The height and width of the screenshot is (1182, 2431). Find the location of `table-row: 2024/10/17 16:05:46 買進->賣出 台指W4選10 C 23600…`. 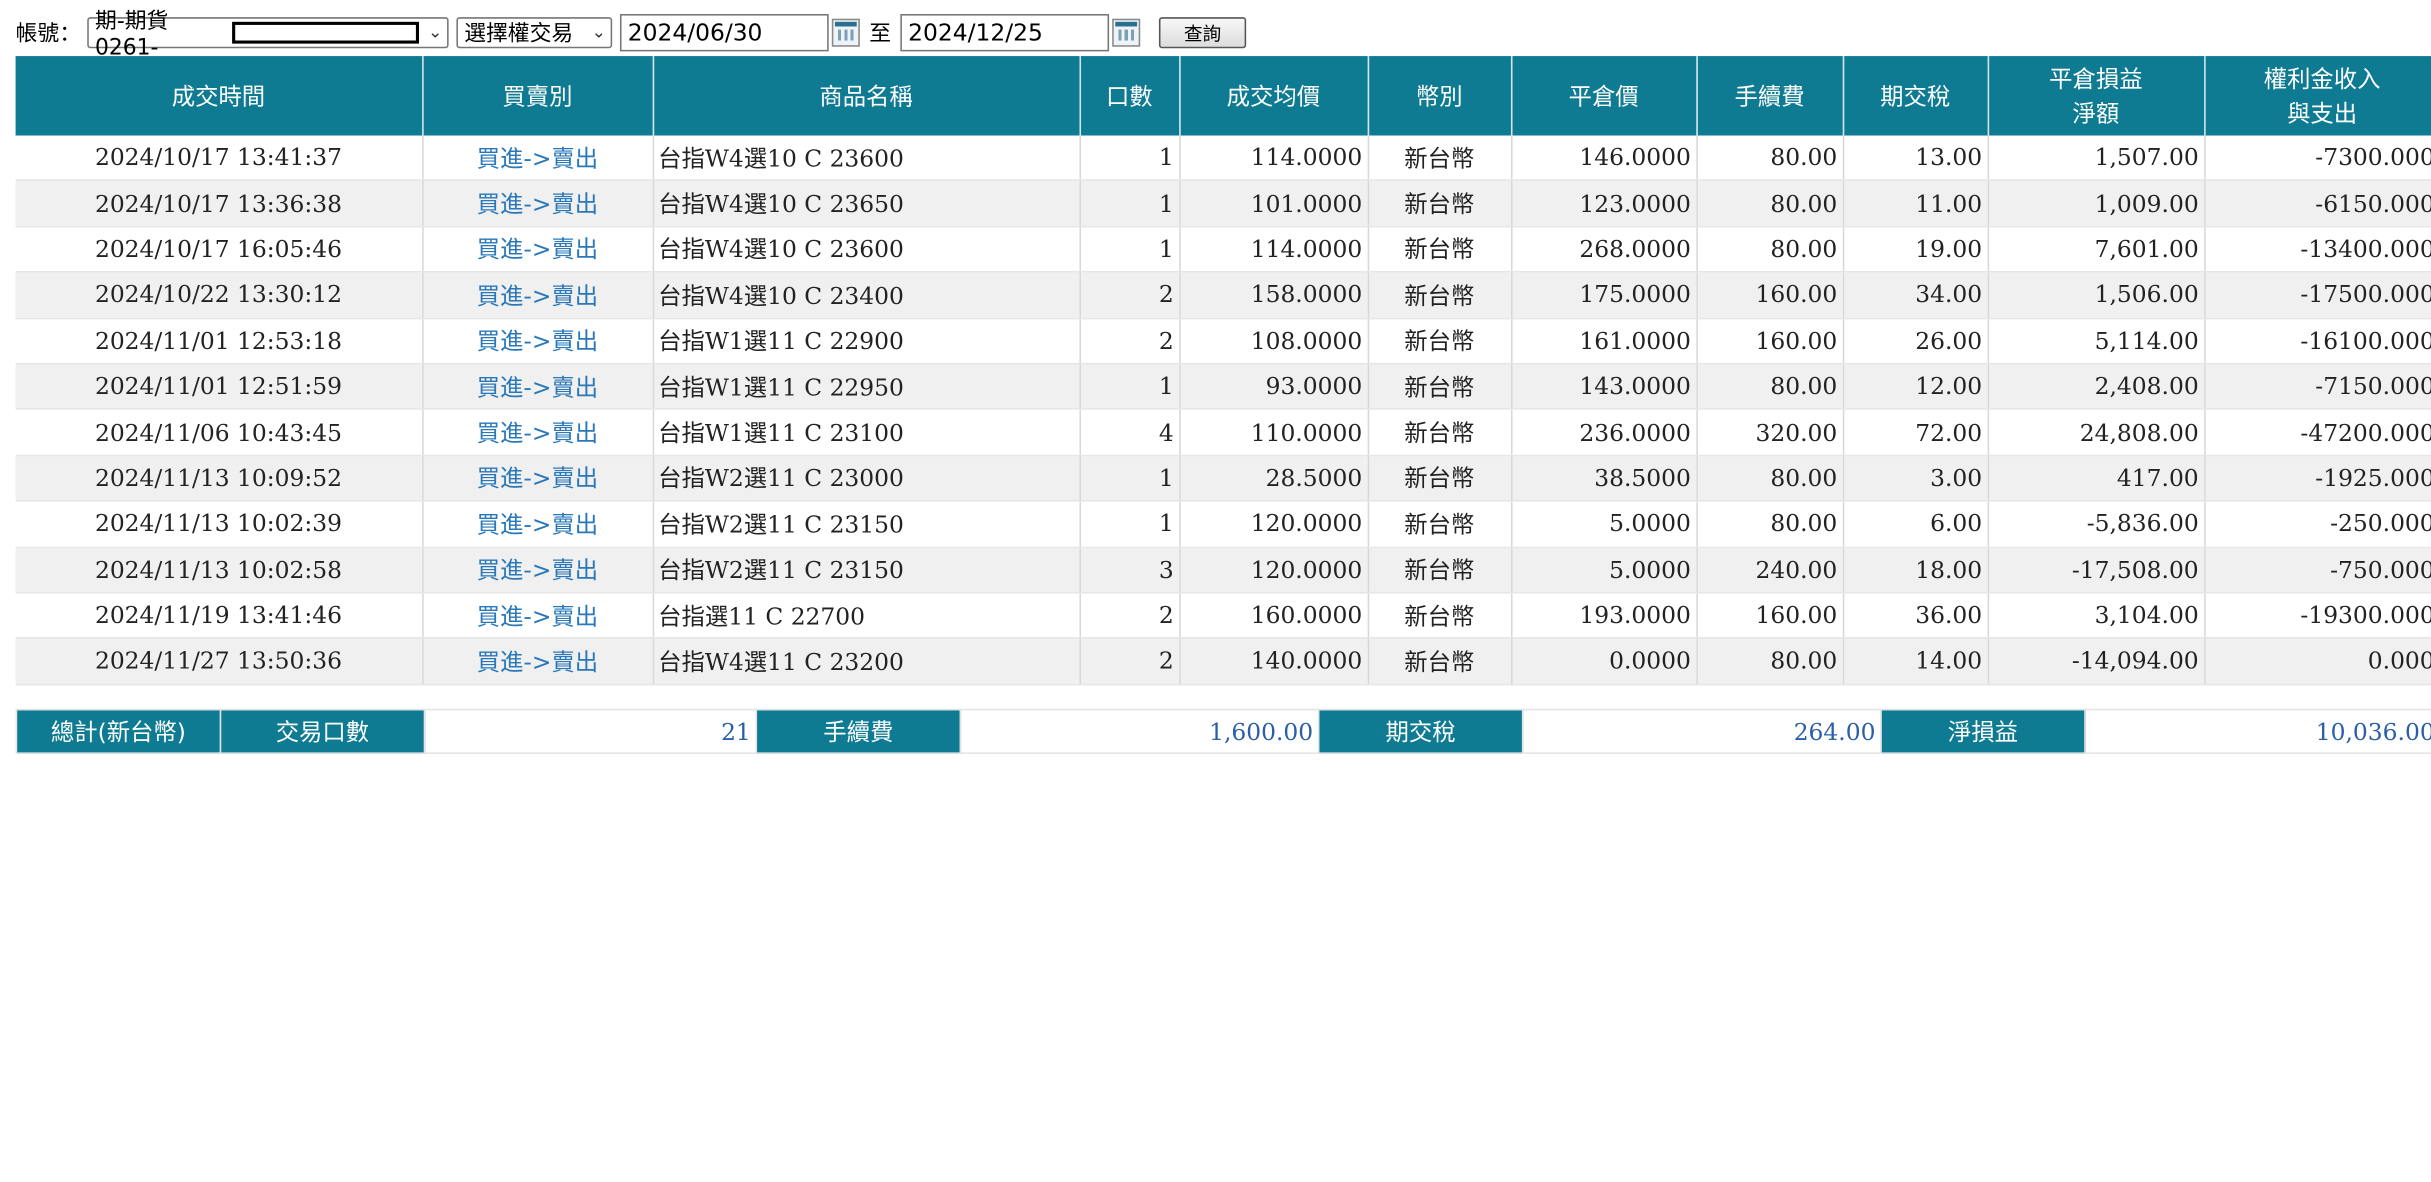

table-row: 2024/10/17 16:05:46 買進->賣出 台指W4選10 C 23600… is located at coordinates (1223, 249).